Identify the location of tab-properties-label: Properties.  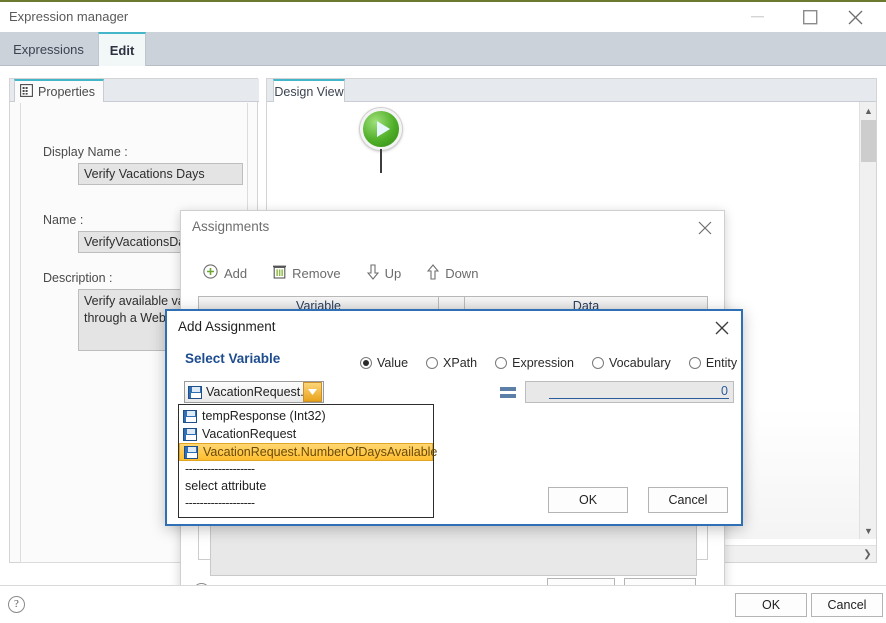
(66, 91).